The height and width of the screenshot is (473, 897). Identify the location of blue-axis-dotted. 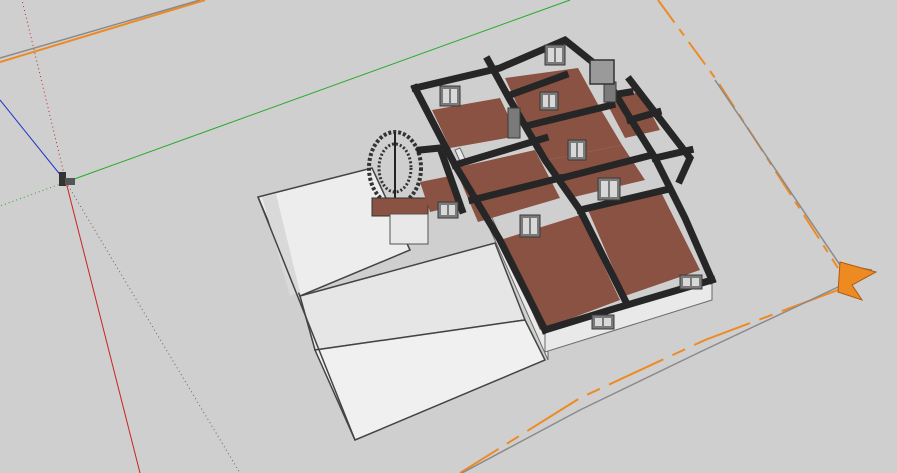
(153, 327).